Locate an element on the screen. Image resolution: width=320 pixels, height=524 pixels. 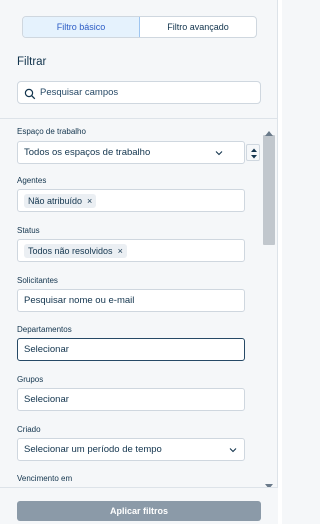
filter-mode-toggle: Filtro básico Filtro avançado is located at coordinates (139, 27).